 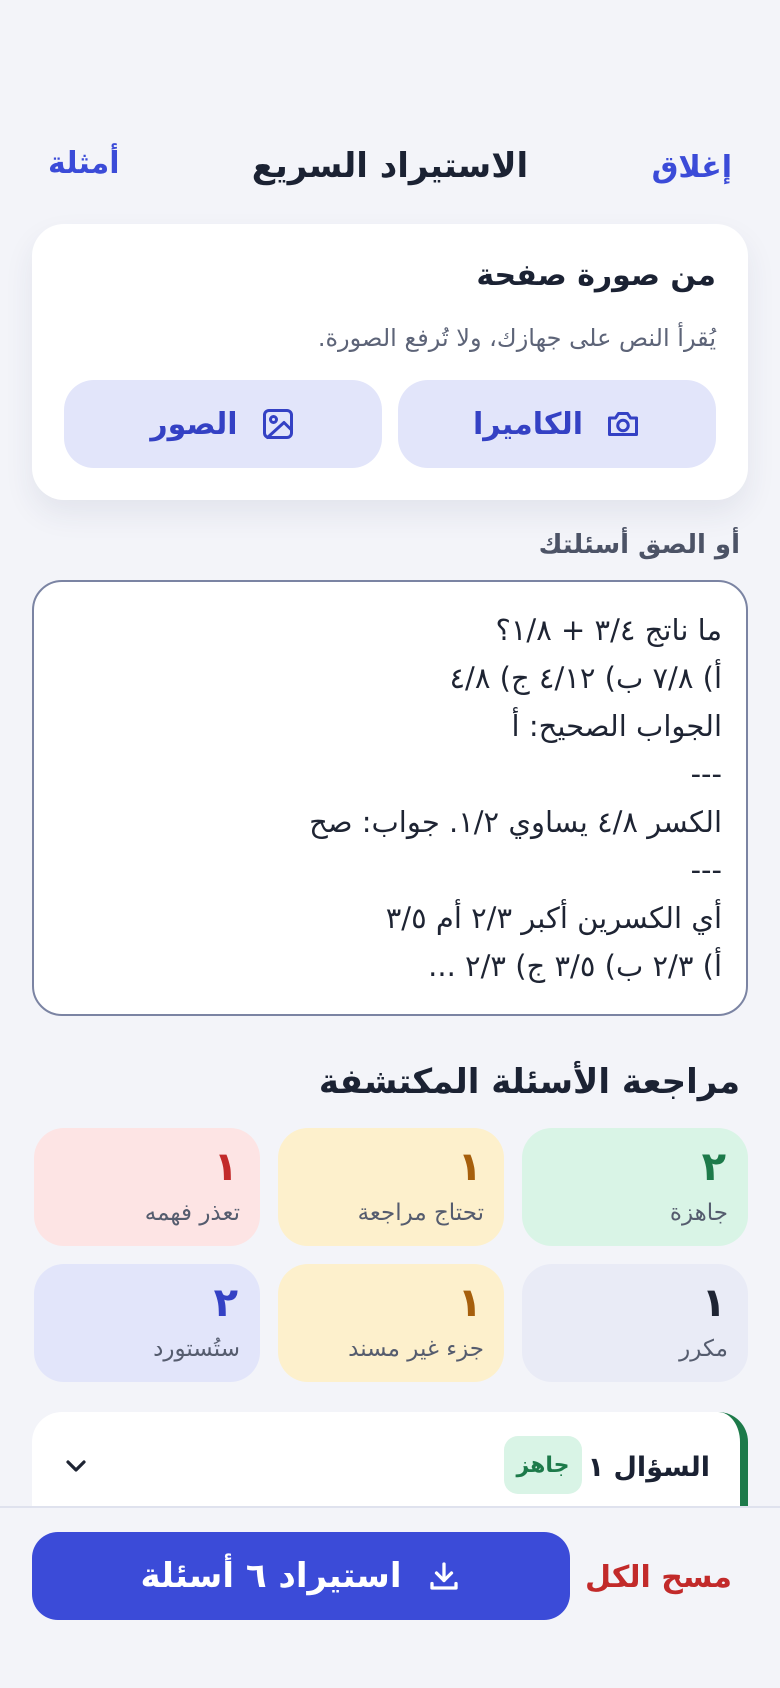 I want to click on photo-card-subtitle: يُقرأ النص على جهازك، ولا تُرفع الصورة., so click(x=516, y=338).